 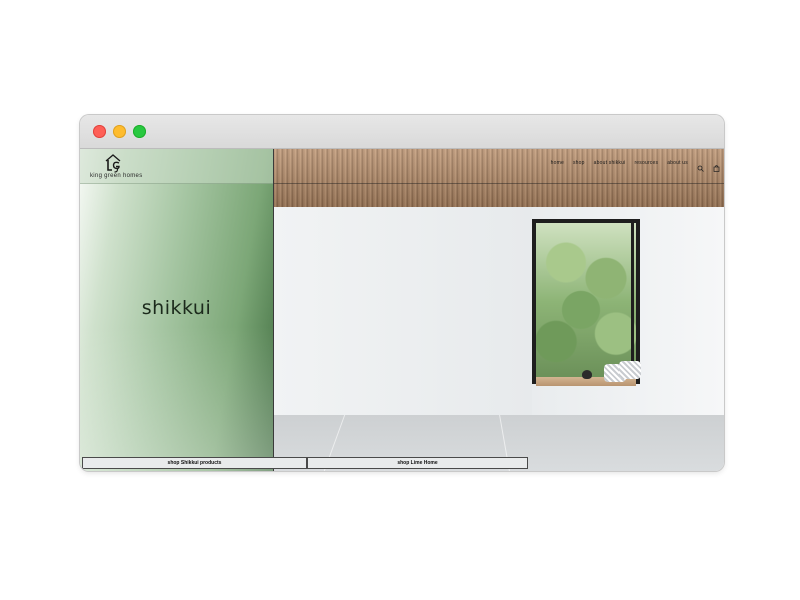 What do you see at coordinates (402, 132) in the screenshot?
I see `title-bar` at bounding box center [402, 132].